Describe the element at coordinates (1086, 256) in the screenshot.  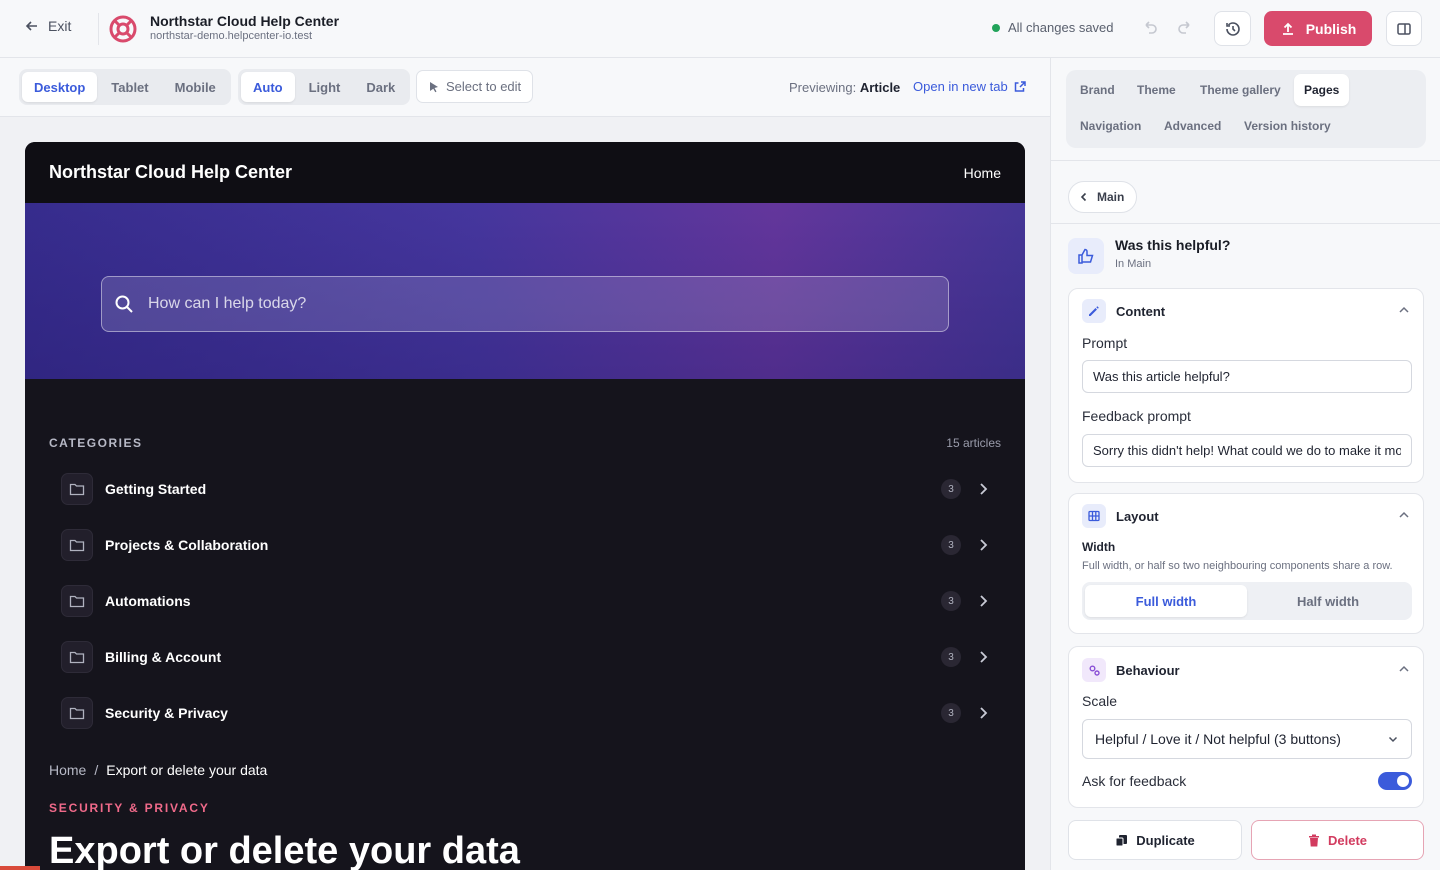
I see `thumbs-up-icon` at that location.